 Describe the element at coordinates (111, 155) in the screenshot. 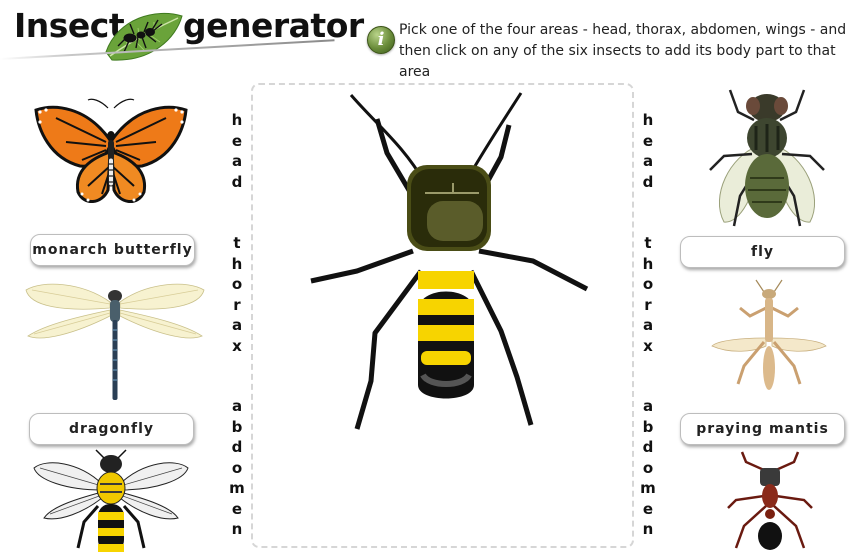

I see `monarch-butterfly-image` at that location.